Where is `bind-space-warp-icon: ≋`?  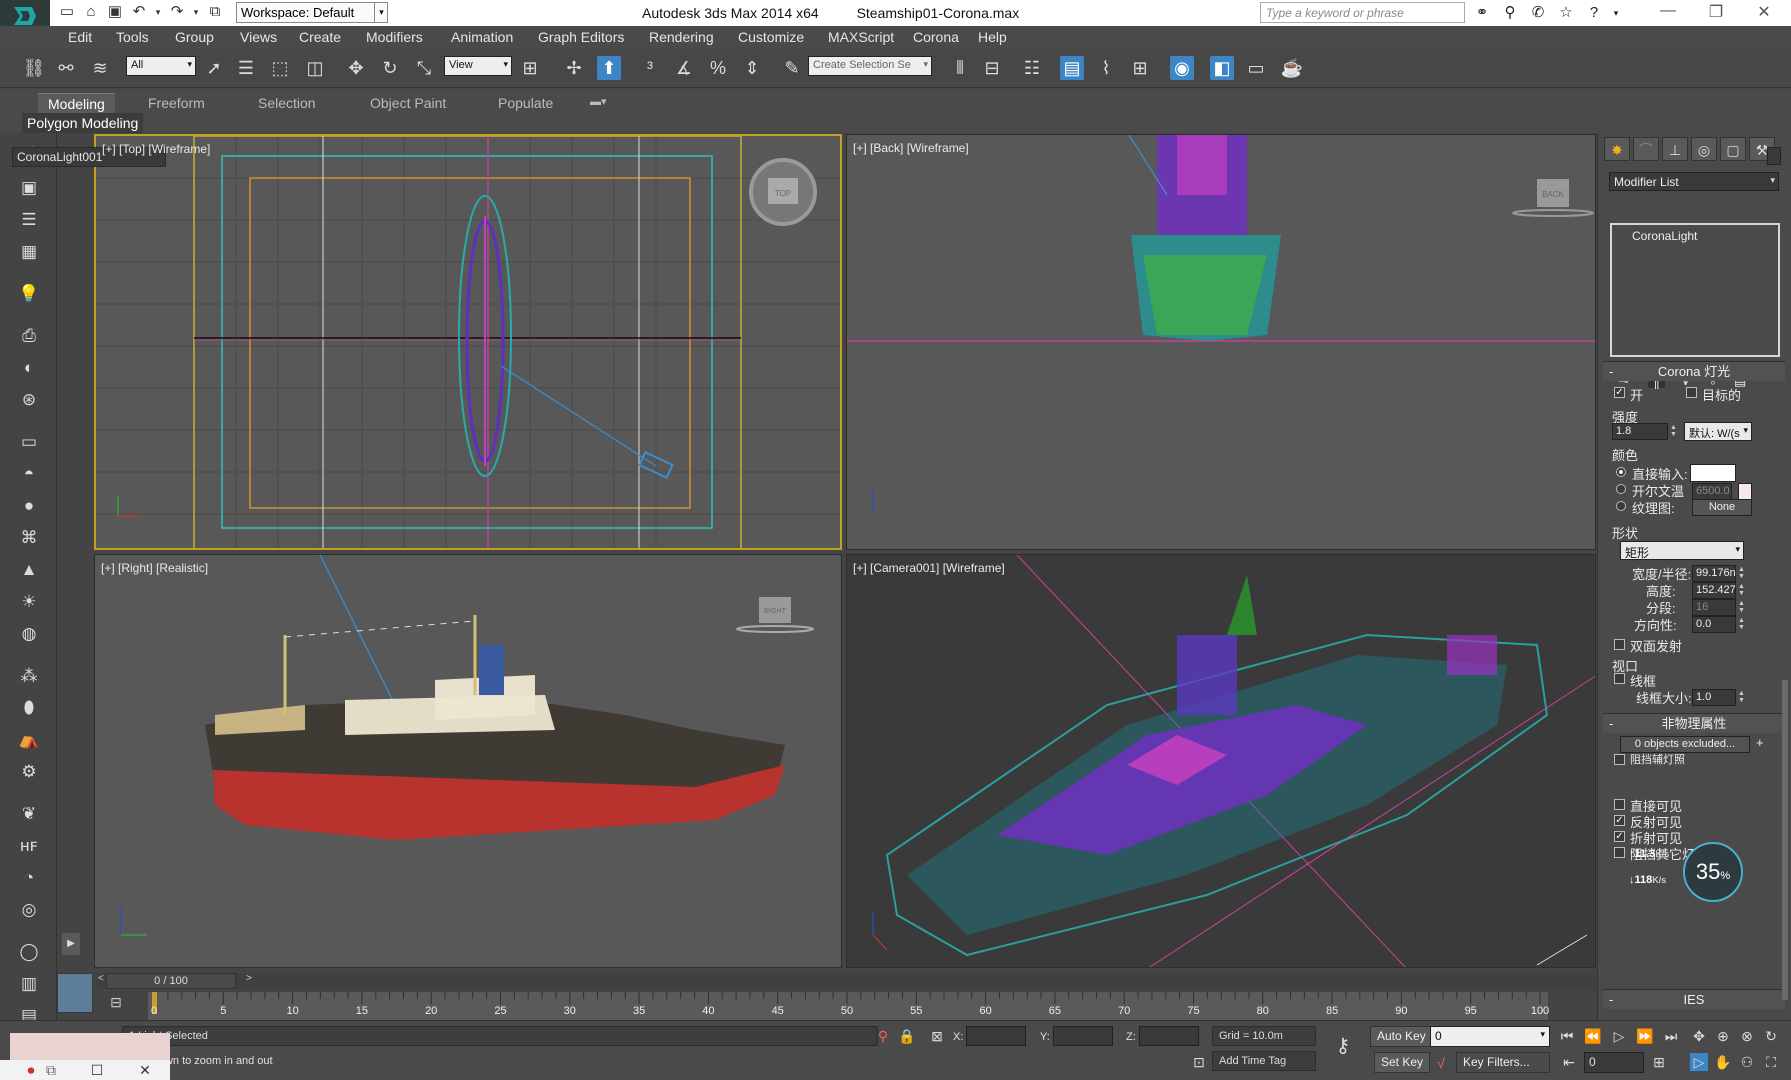 bind-space-warp-icon: ≋ is located at coordinates (100, 68).